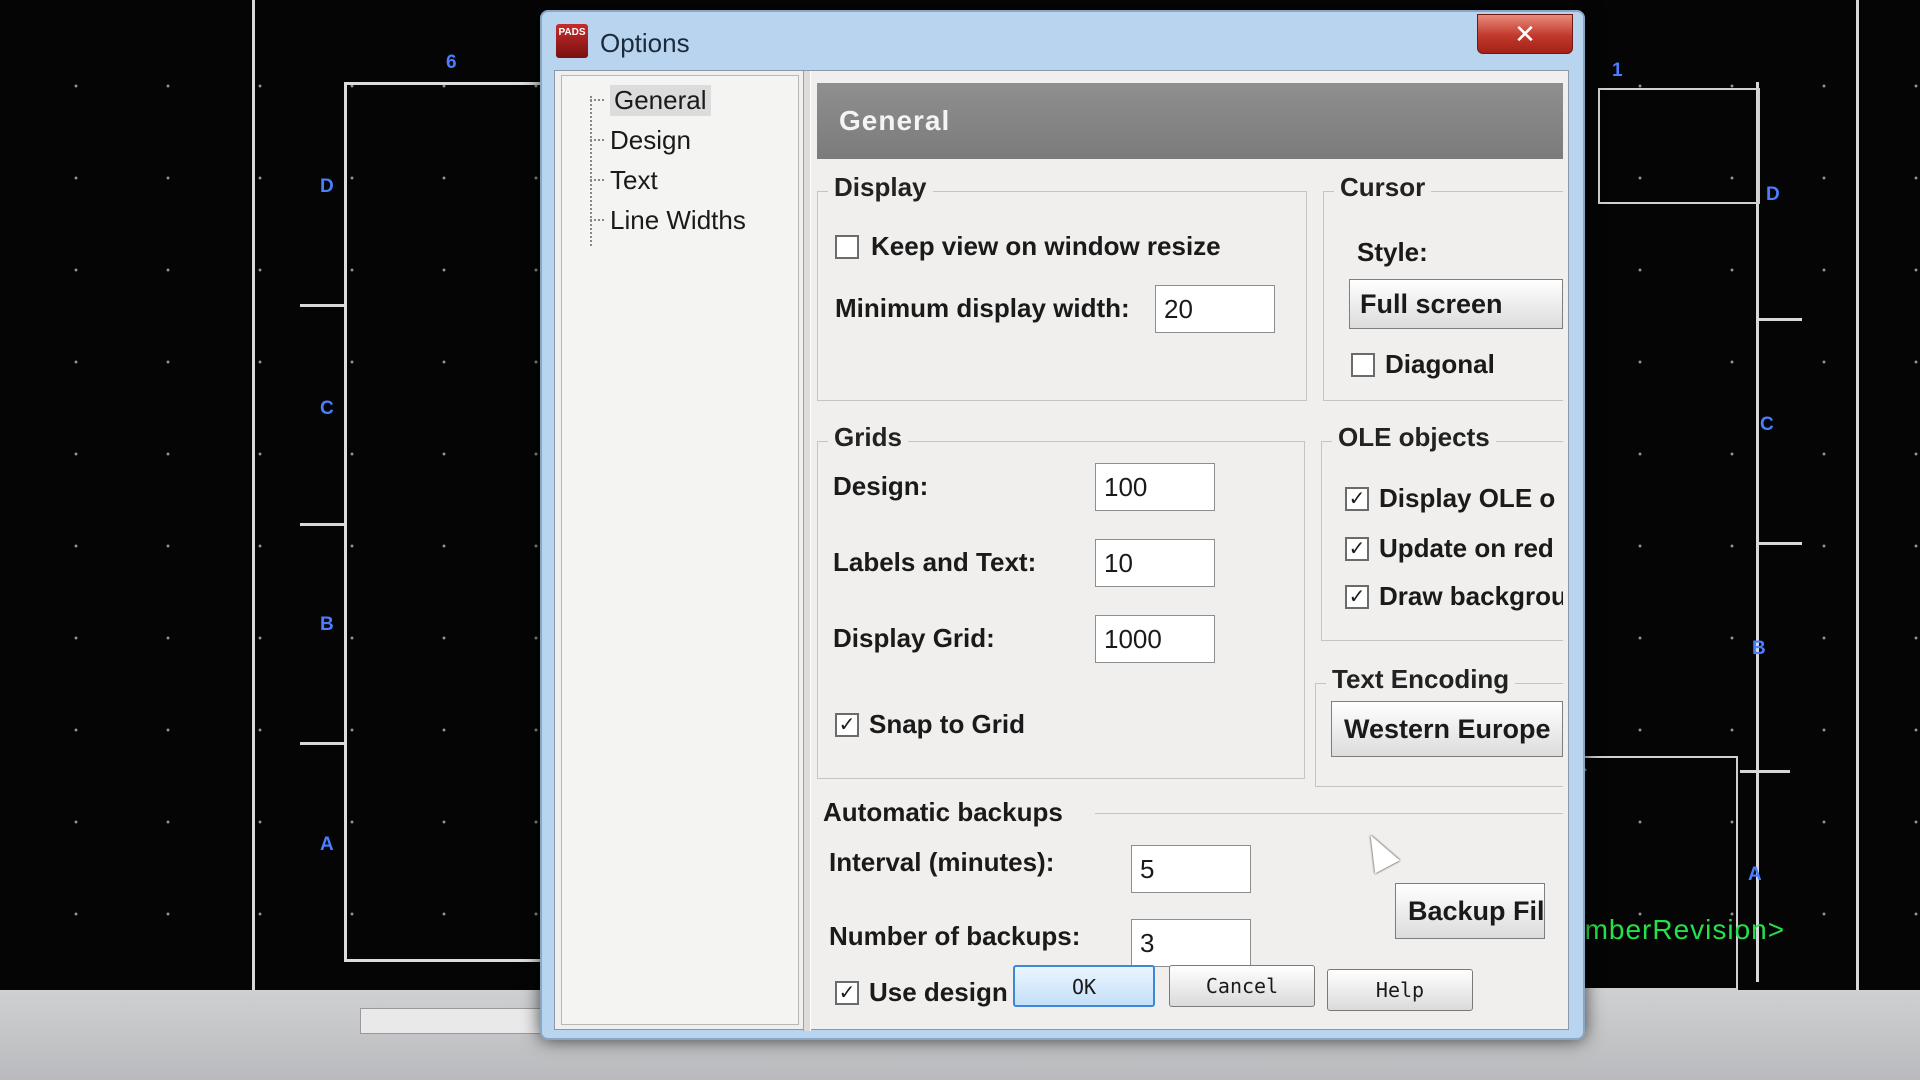 This screenshot has height=1080, width=1920. I want to click on backup-files-button: Backup Fil, so click(1470, 911).